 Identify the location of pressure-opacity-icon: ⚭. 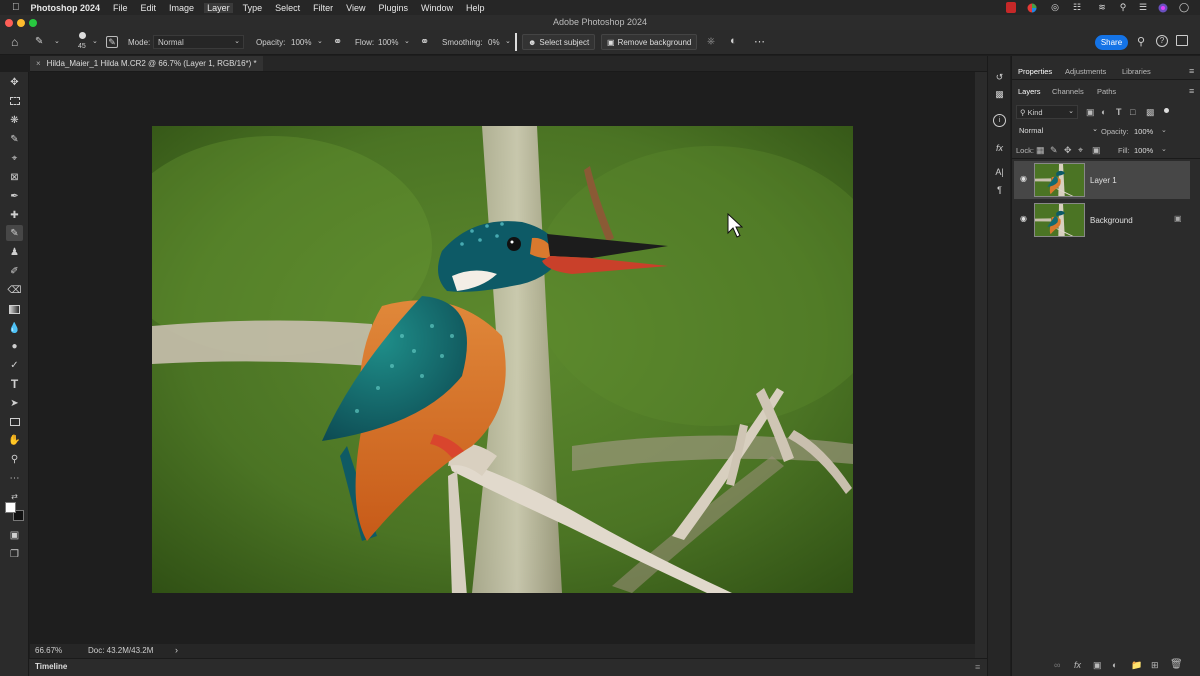
(337, 41).